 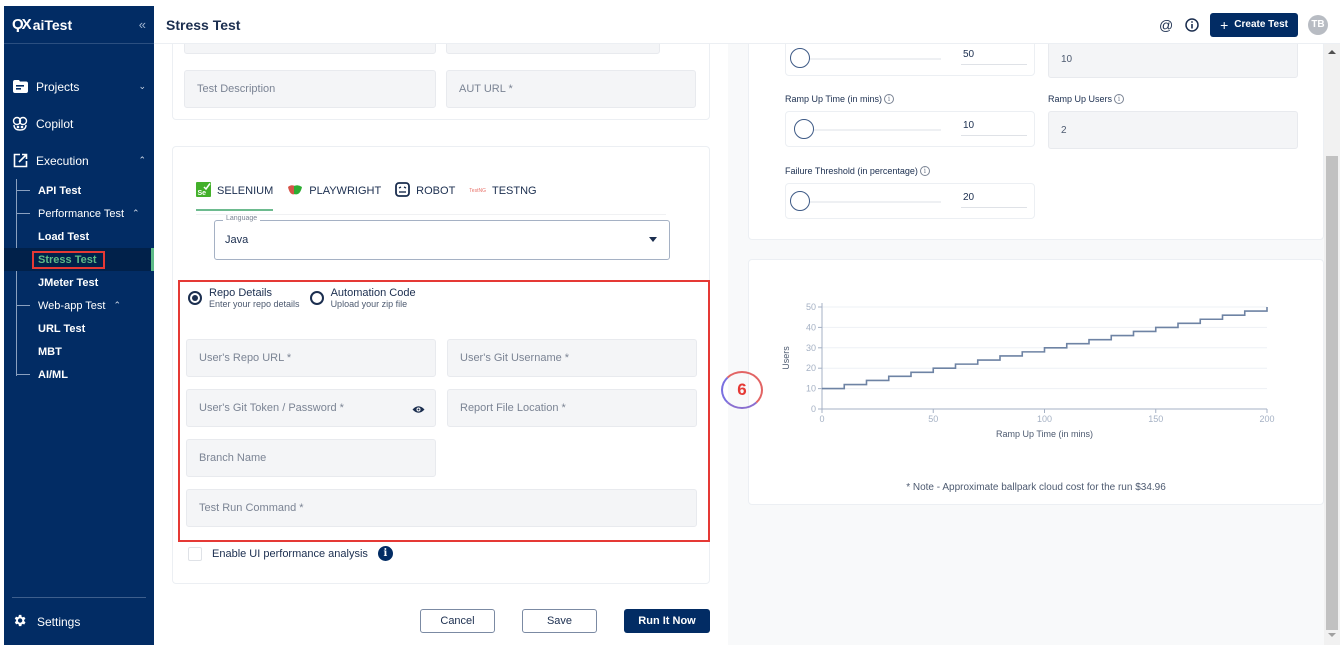 What do you see at coordinates (851, 171) in the screenshot?
I see `label-text: Failure Threshold (in percentage)` at bounding box center [851, 171].